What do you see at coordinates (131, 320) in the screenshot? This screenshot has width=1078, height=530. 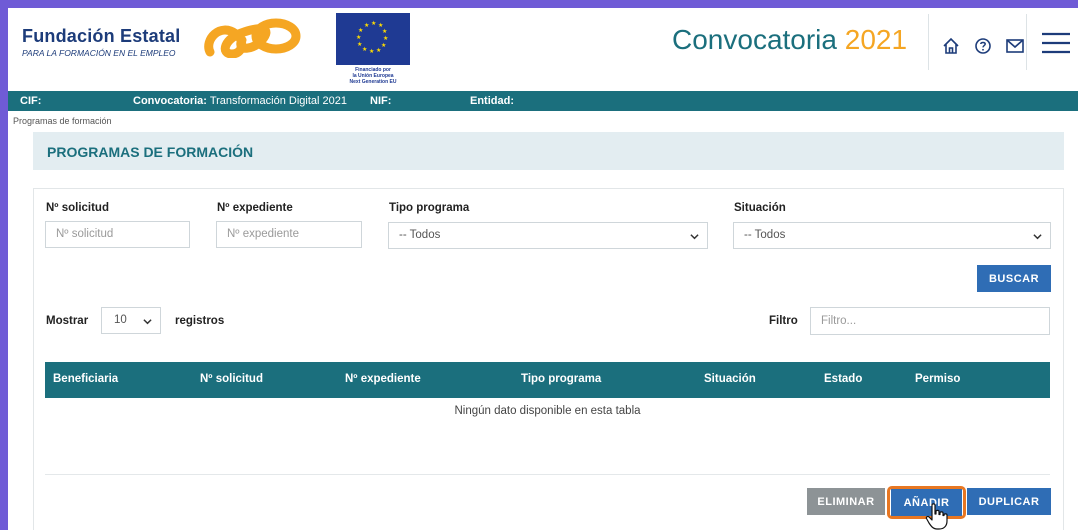 I see `page-length-select: 10` at bounding box center [131, 320].